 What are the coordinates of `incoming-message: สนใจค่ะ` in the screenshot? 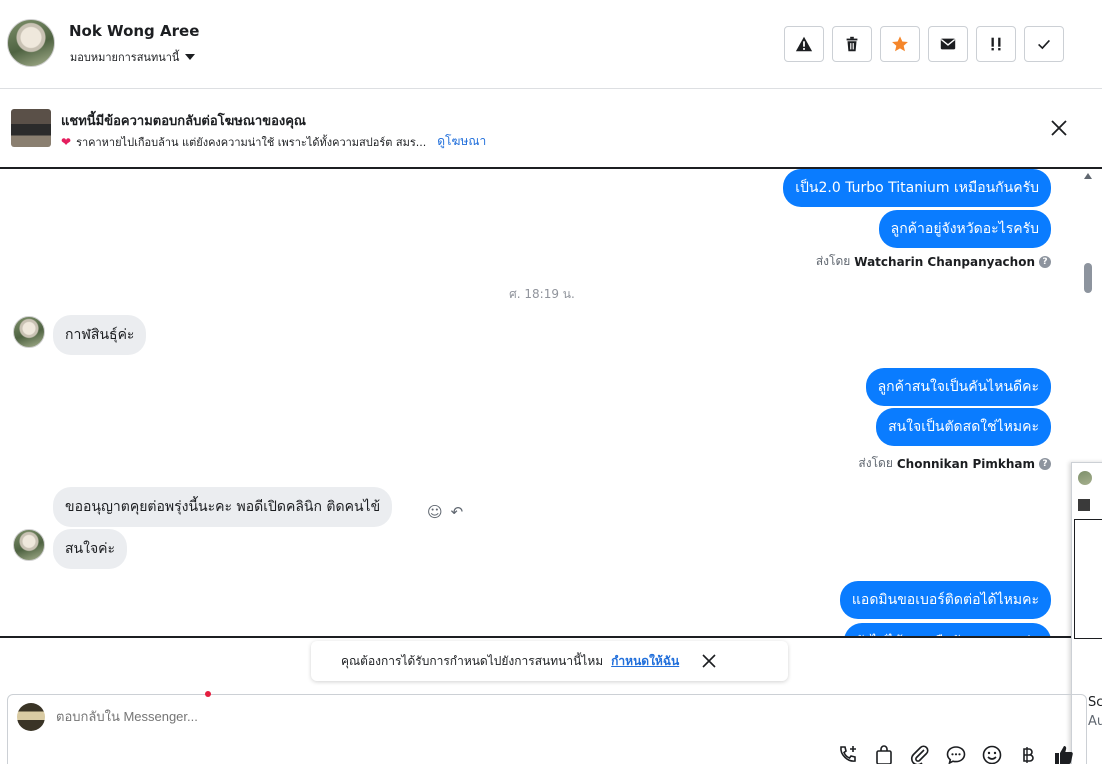 It's located at (90, 549).